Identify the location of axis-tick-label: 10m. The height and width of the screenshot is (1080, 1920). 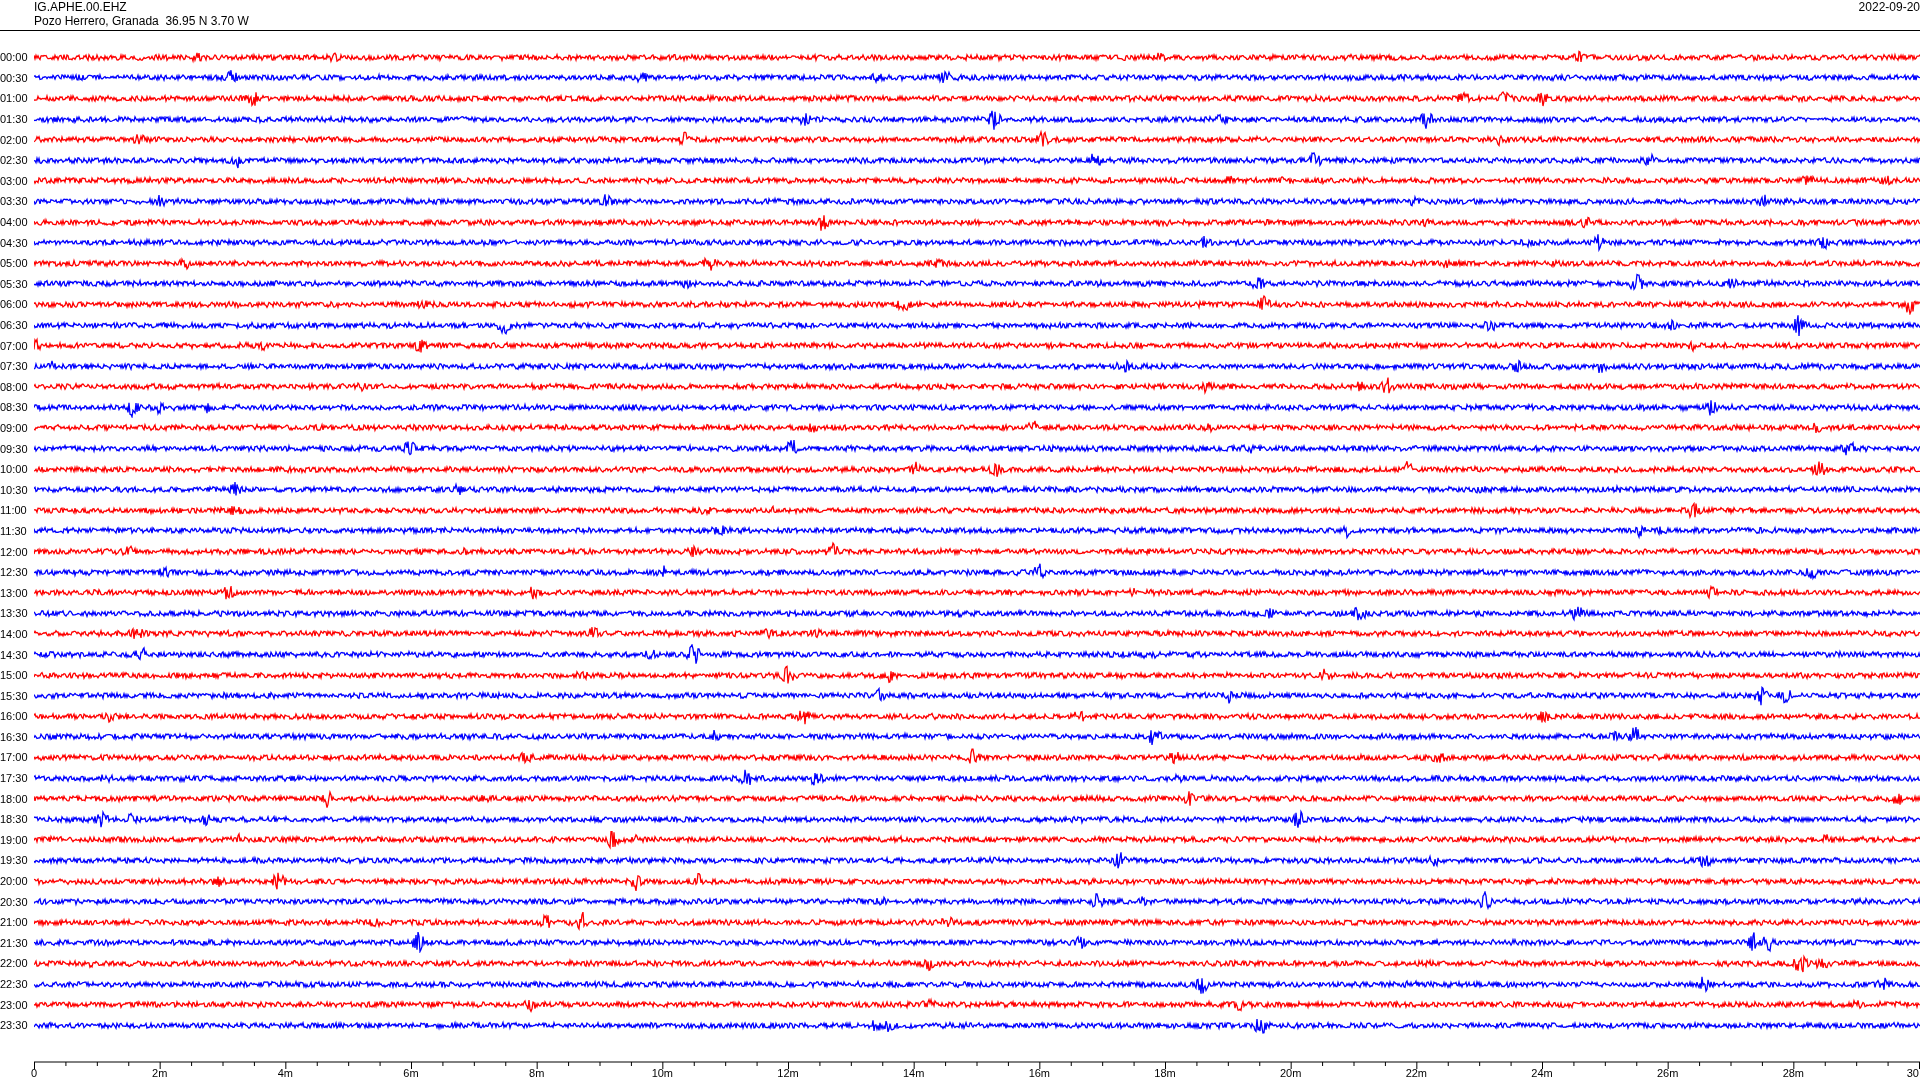
(662, 1072).